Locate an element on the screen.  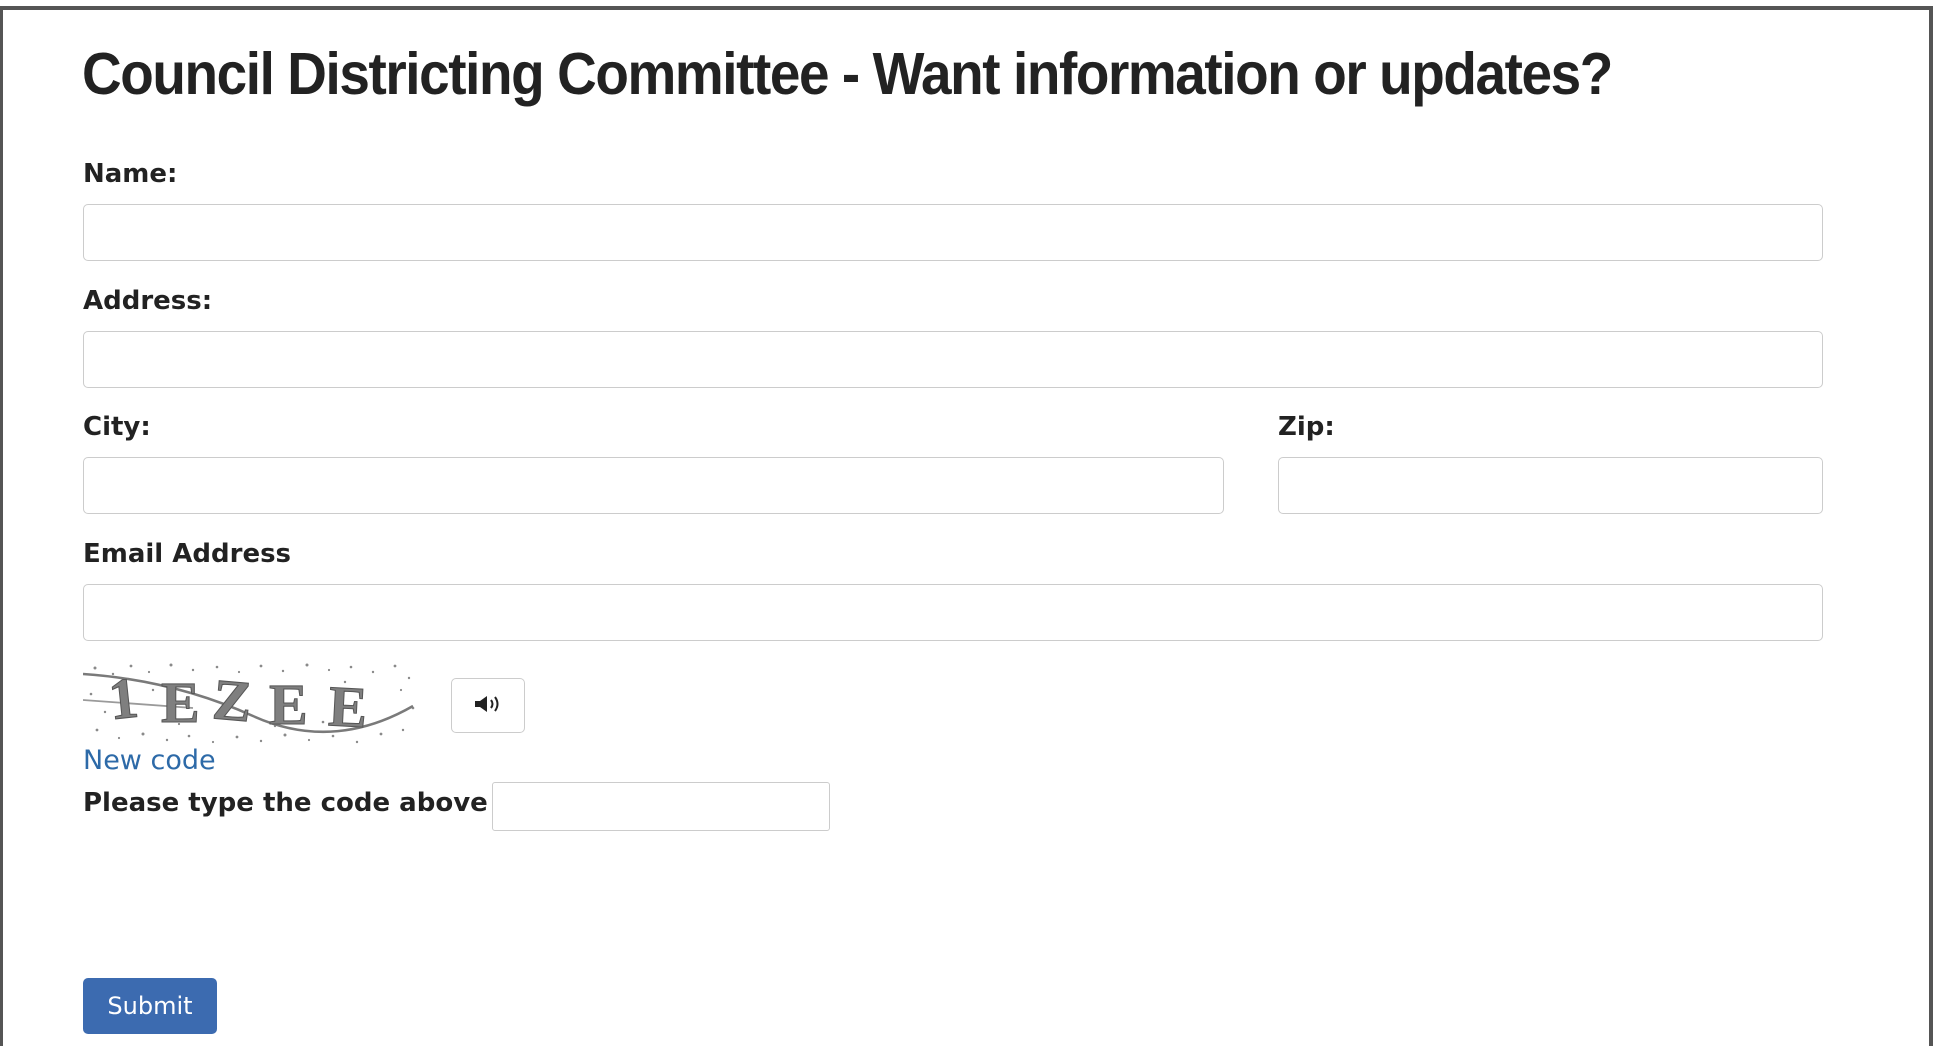
name-input is located at coordinates (953, 232).